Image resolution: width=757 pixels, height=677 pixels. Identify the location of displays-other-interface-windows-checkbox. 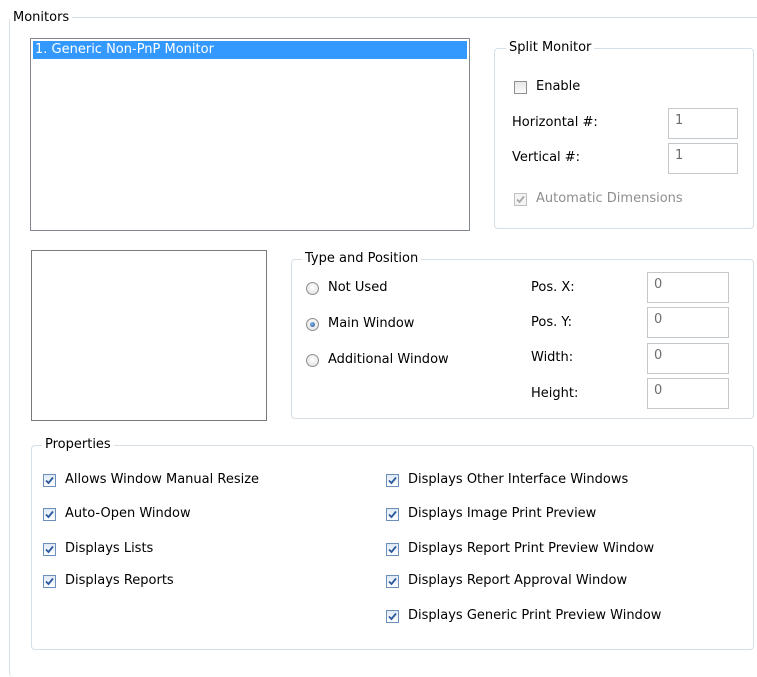
(392, 480).